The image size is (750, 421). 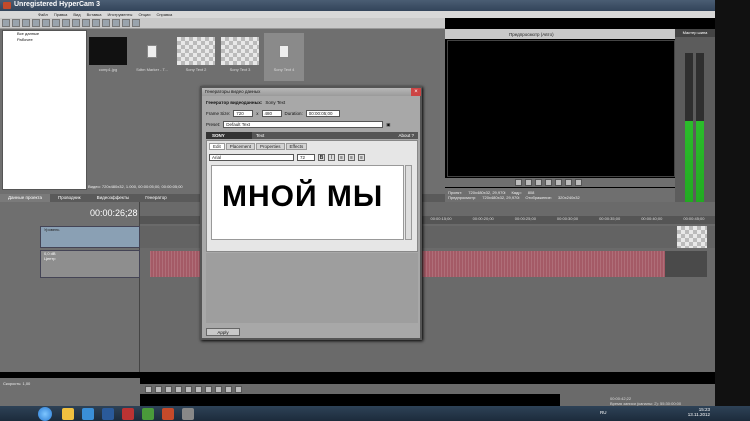 I want to click on video-preview, so click(x=561, y=108).